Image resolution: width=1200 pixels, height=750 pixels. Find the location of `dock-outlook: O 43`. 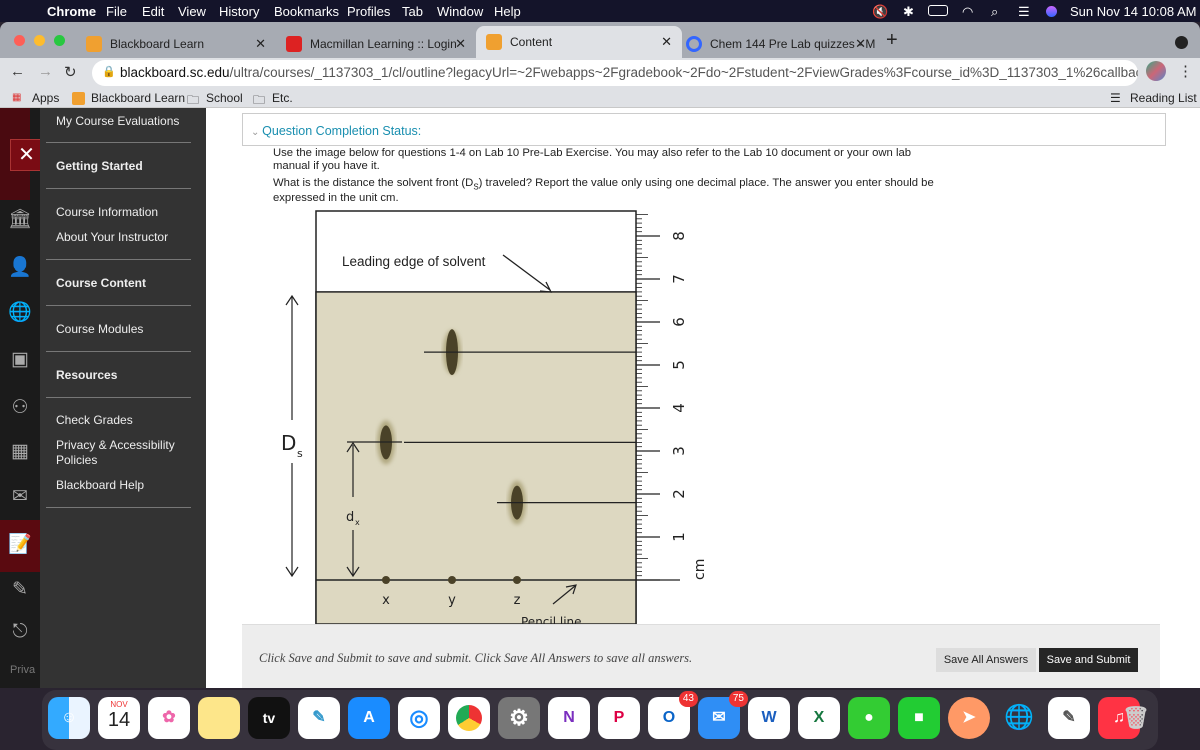

dock-outlook: O 43 is located at coordinates (673, 715).